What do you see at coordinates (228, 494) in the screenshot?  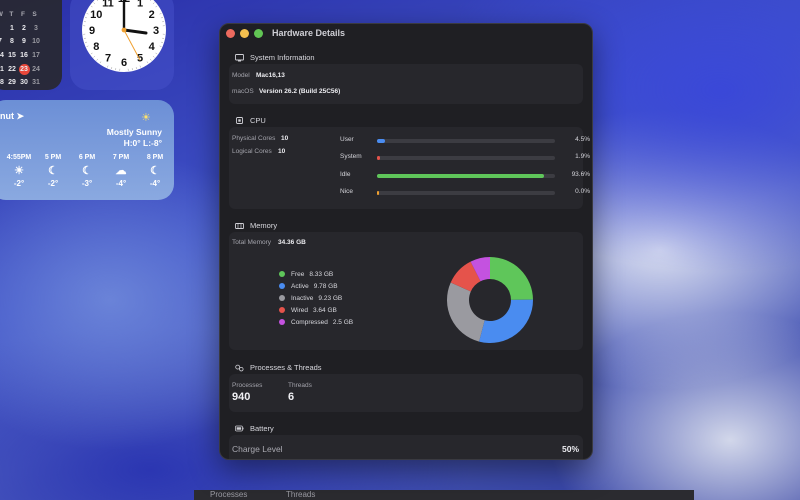 I see `background-tab-processes: Processes` at bounding box center [228, 494].